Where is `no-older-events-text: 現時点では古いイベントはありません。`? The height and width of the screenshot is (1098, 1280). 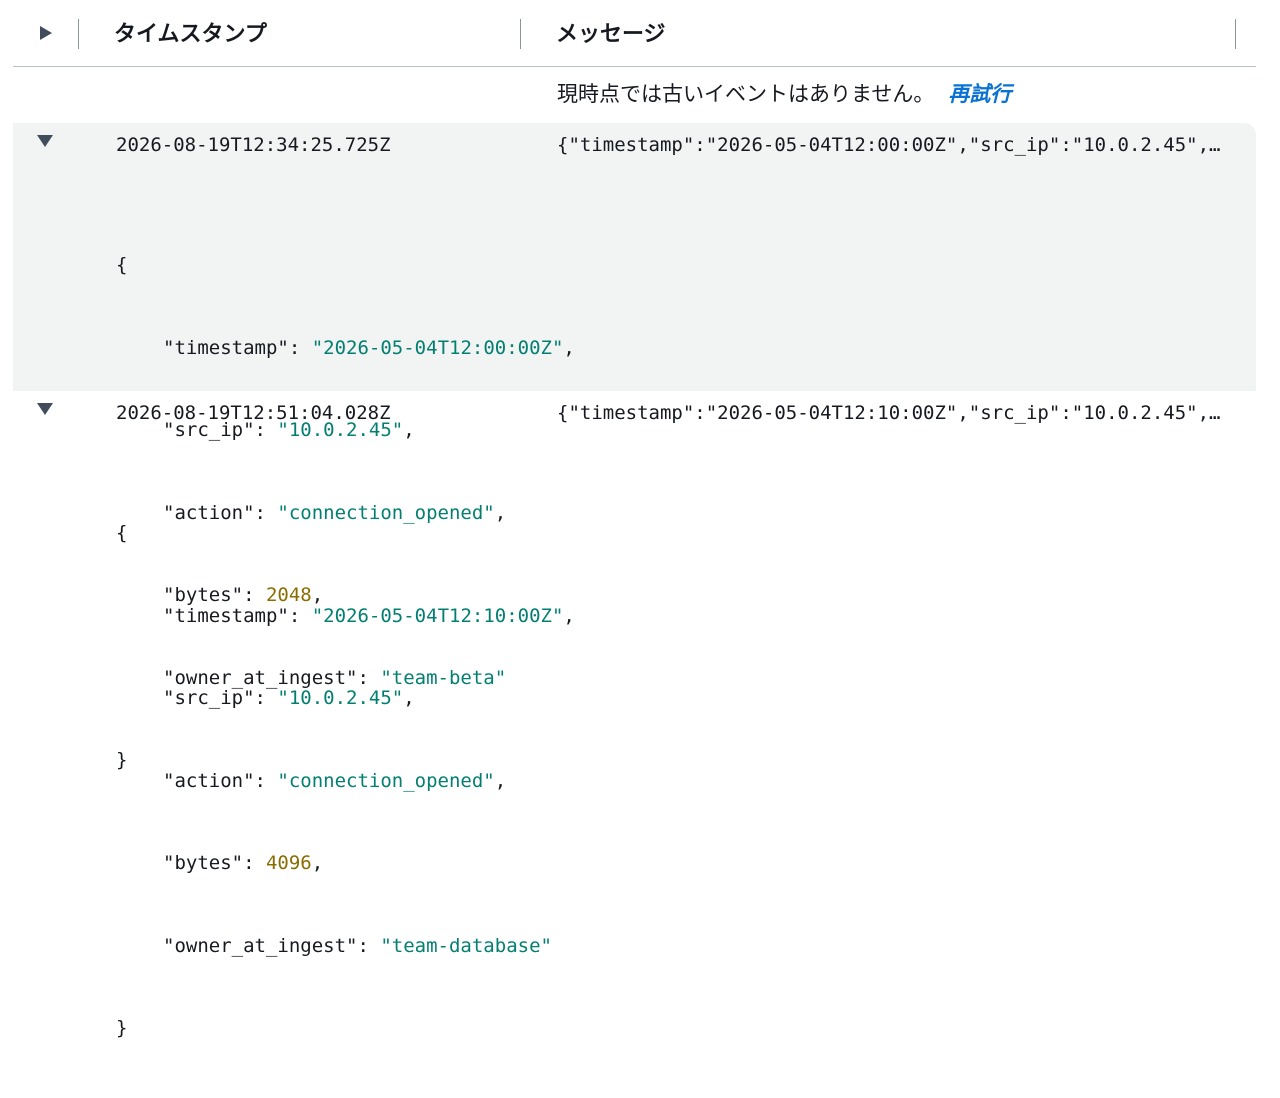 no-older-events-text: 現時点では古いイベントはありません。 is located at coordinates (746, 94).